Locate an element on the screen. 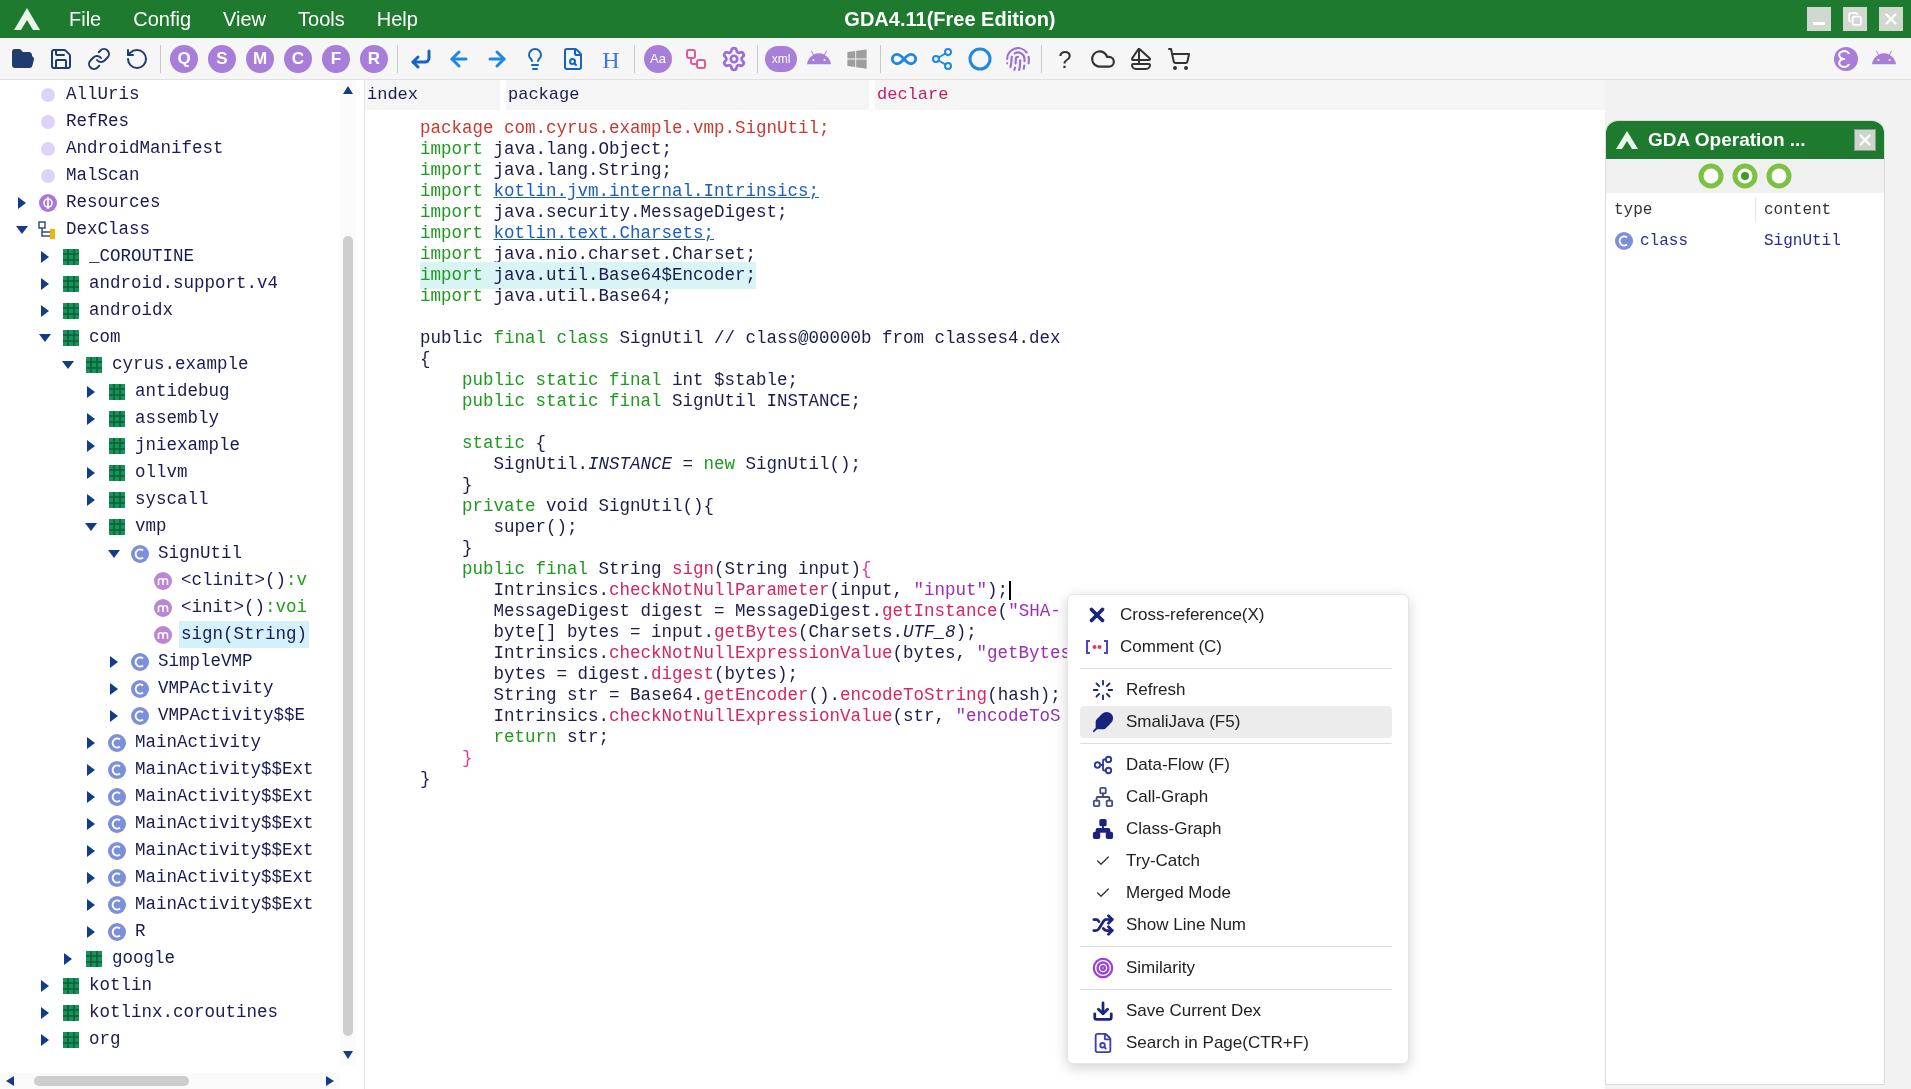  menu-item: Tools is located at coordinates (321, 19).